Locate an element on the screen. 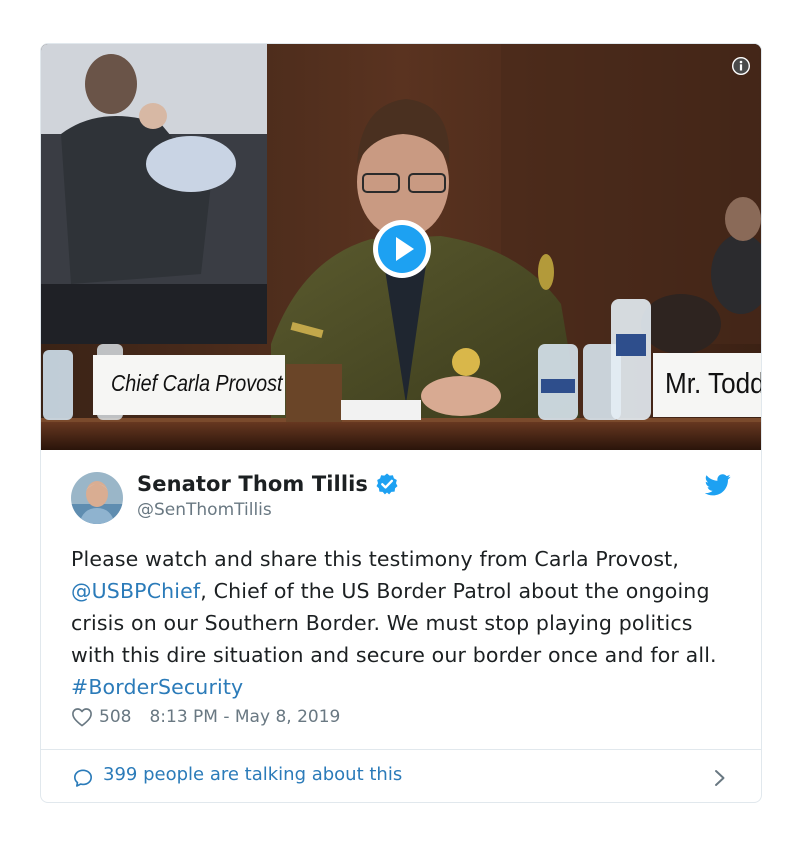 This screenshot has width=799, height=844. mention-link: @USBPChief is located at coordinates (135, 591).